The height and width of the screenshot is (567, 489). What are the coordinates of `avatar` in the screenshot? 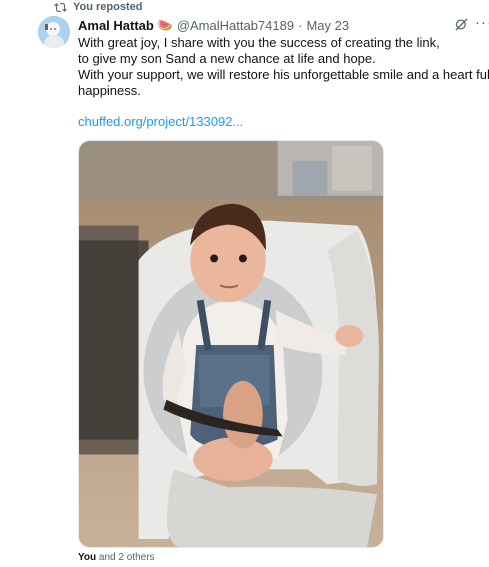 It's located at (54, 32).